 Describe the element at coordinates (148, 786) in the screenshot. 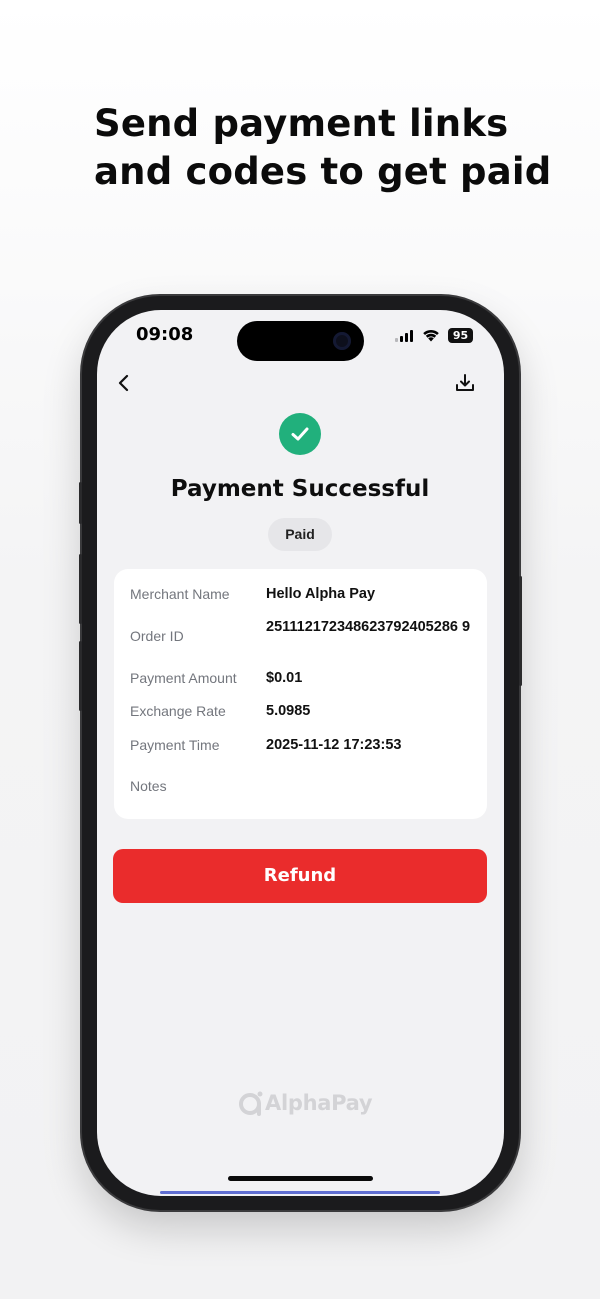

I see `detail-label-notes: Notes` at that location.